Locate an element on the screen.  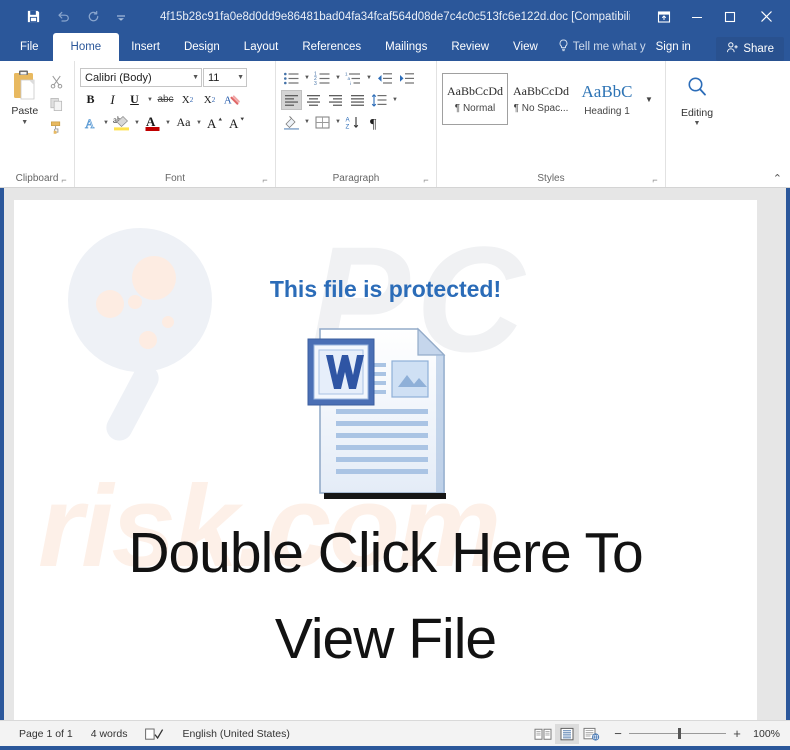
increase-indent-icon is located at coordinates (406, 78).